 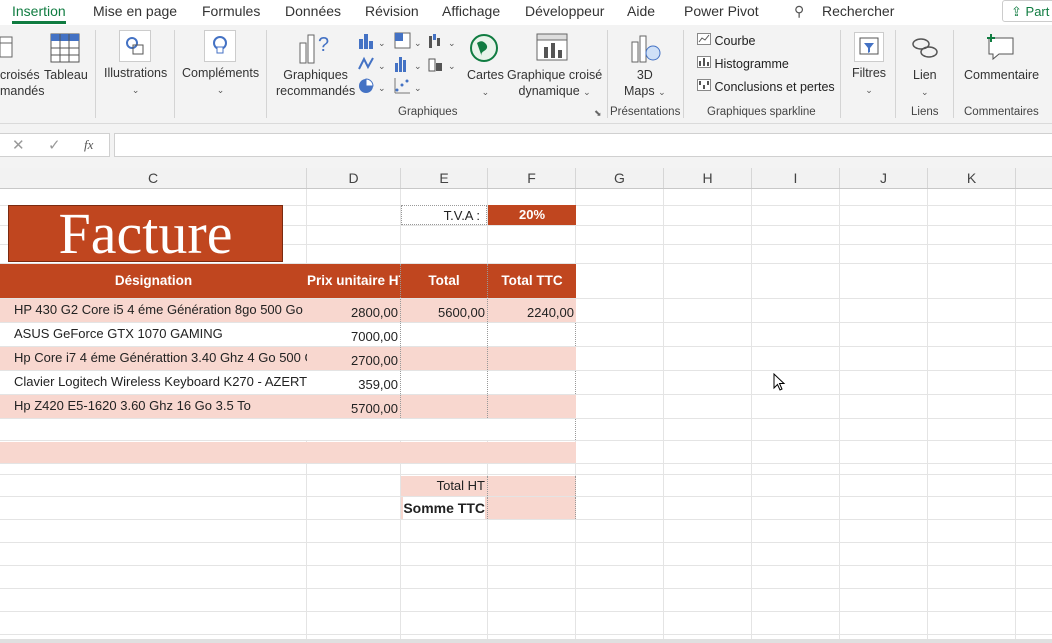 What do you see at coordinates (39, 13) in the screenshot?
I see `tab-insertion: Insertion` at bounding box center [39, 13].